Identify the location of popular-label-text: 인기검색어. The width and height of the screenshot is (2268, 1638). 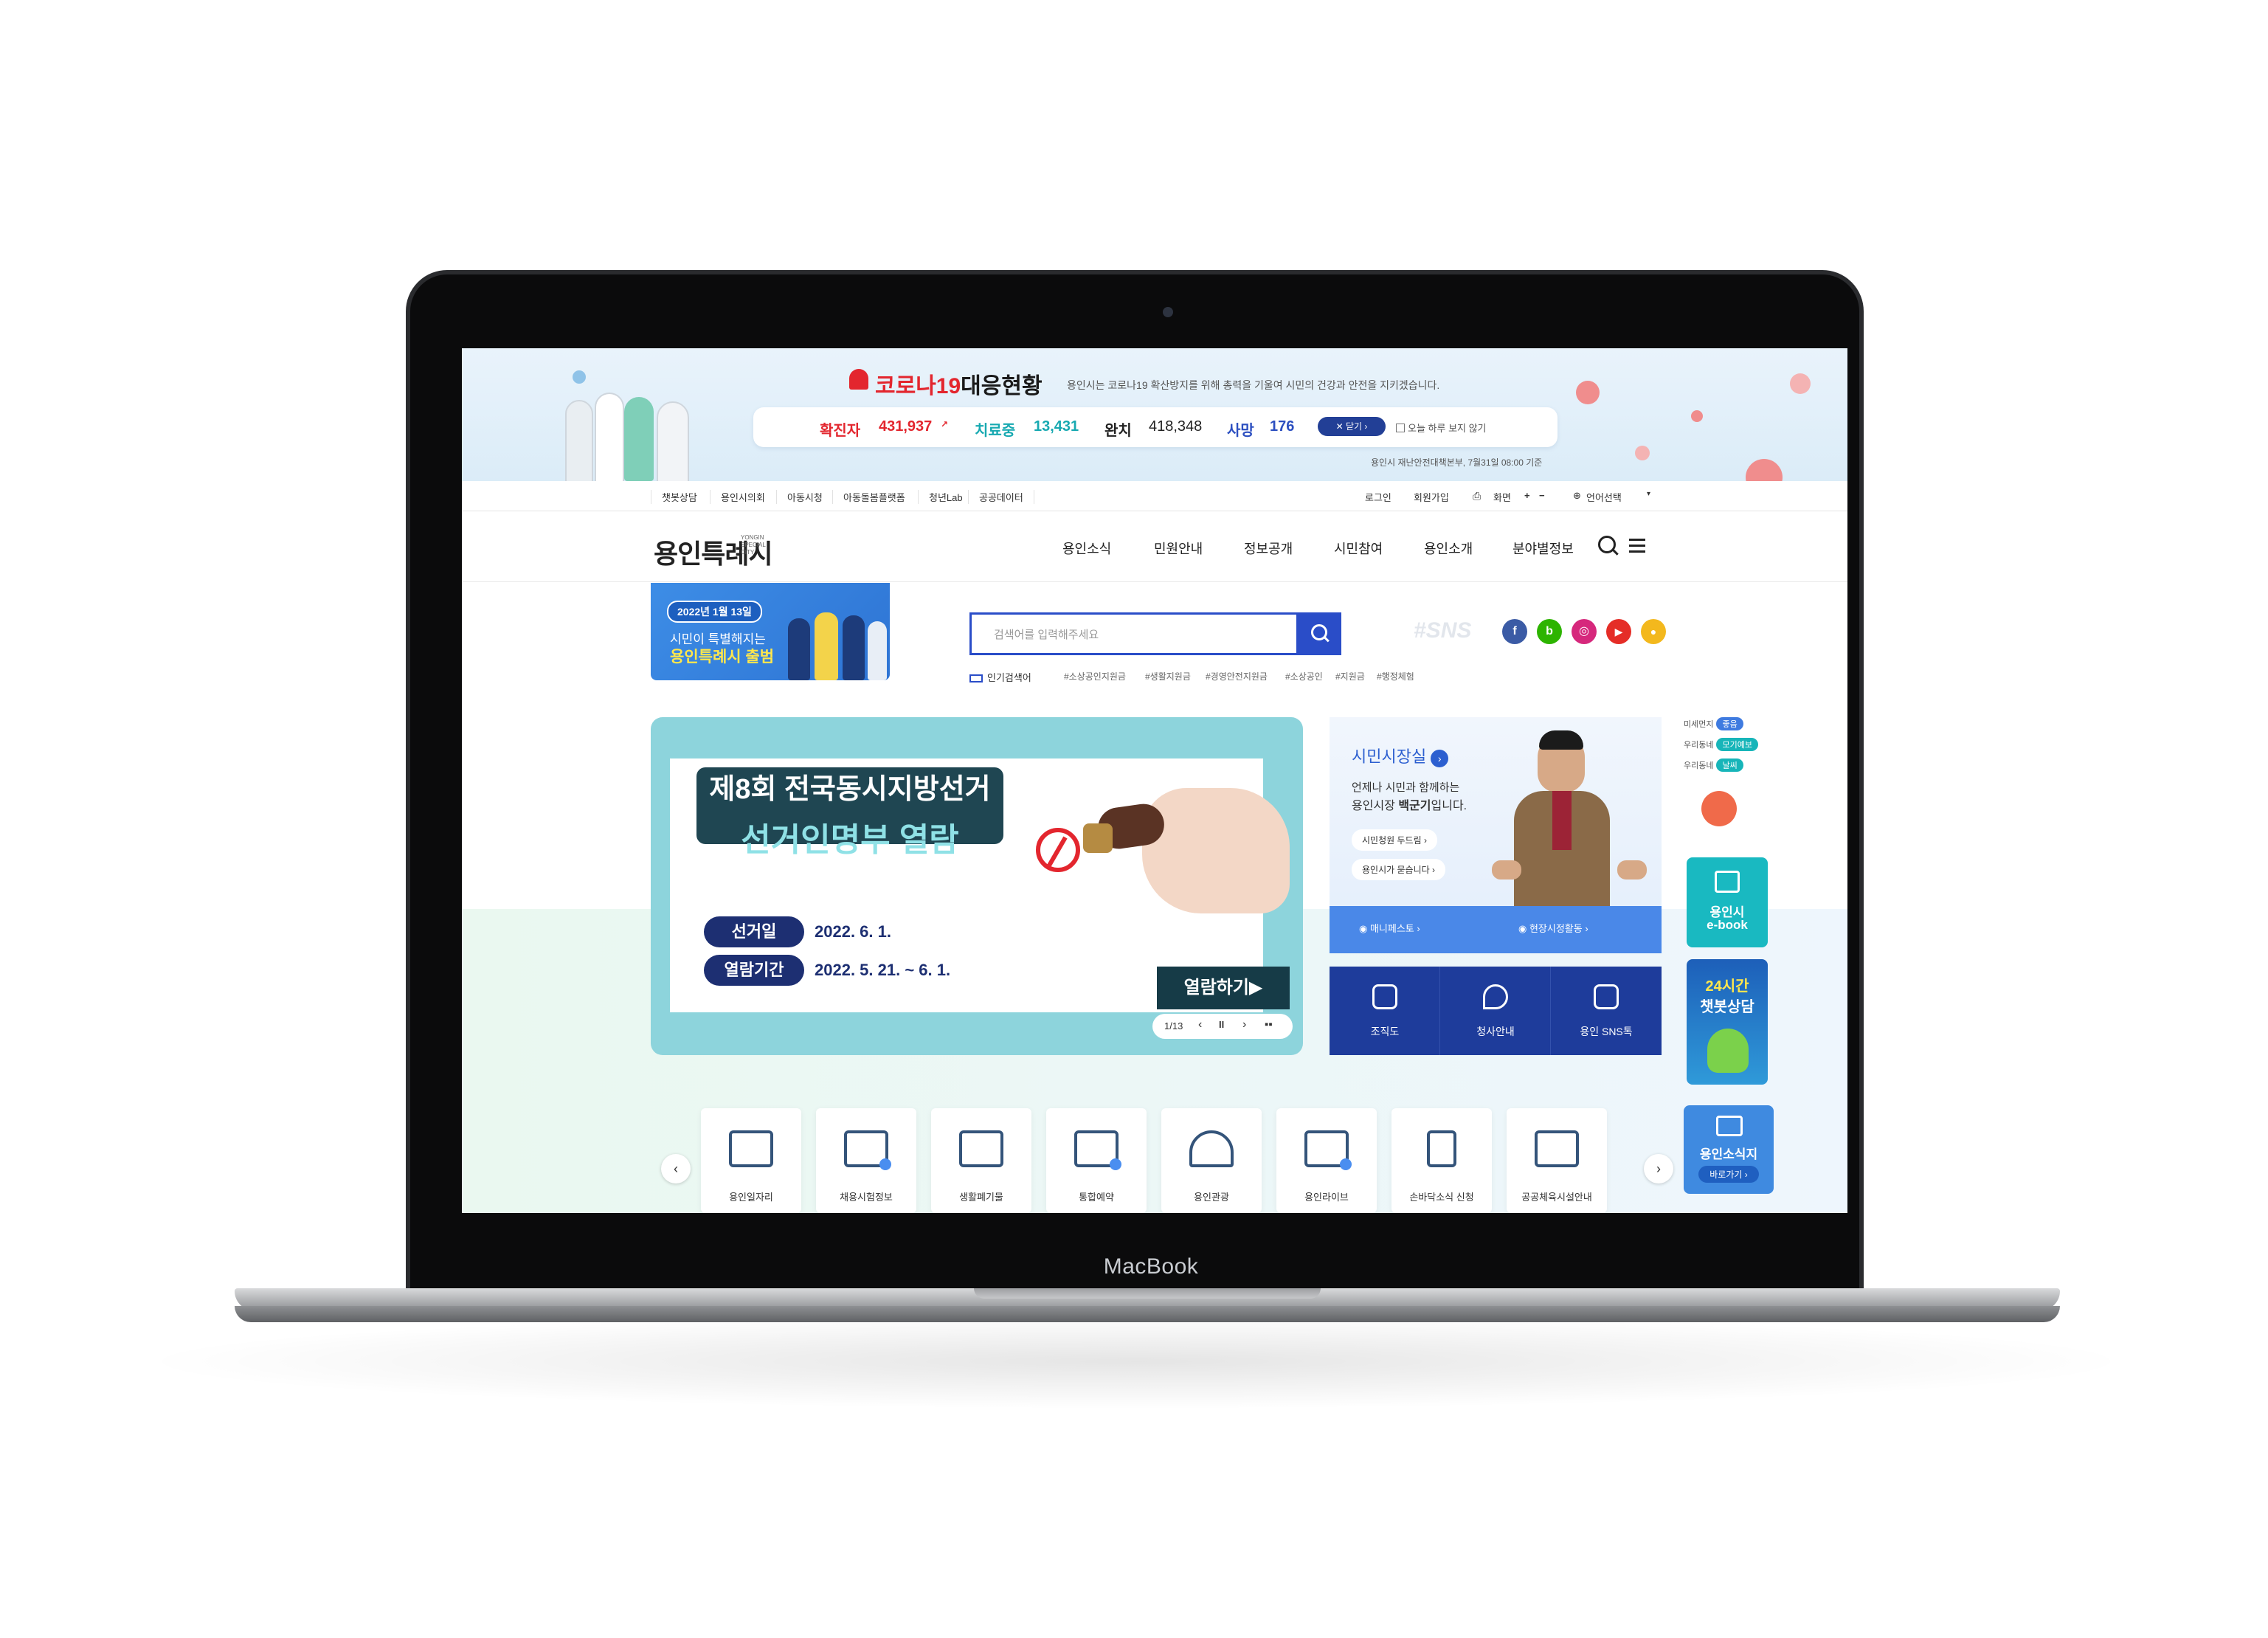
(1009, 677).